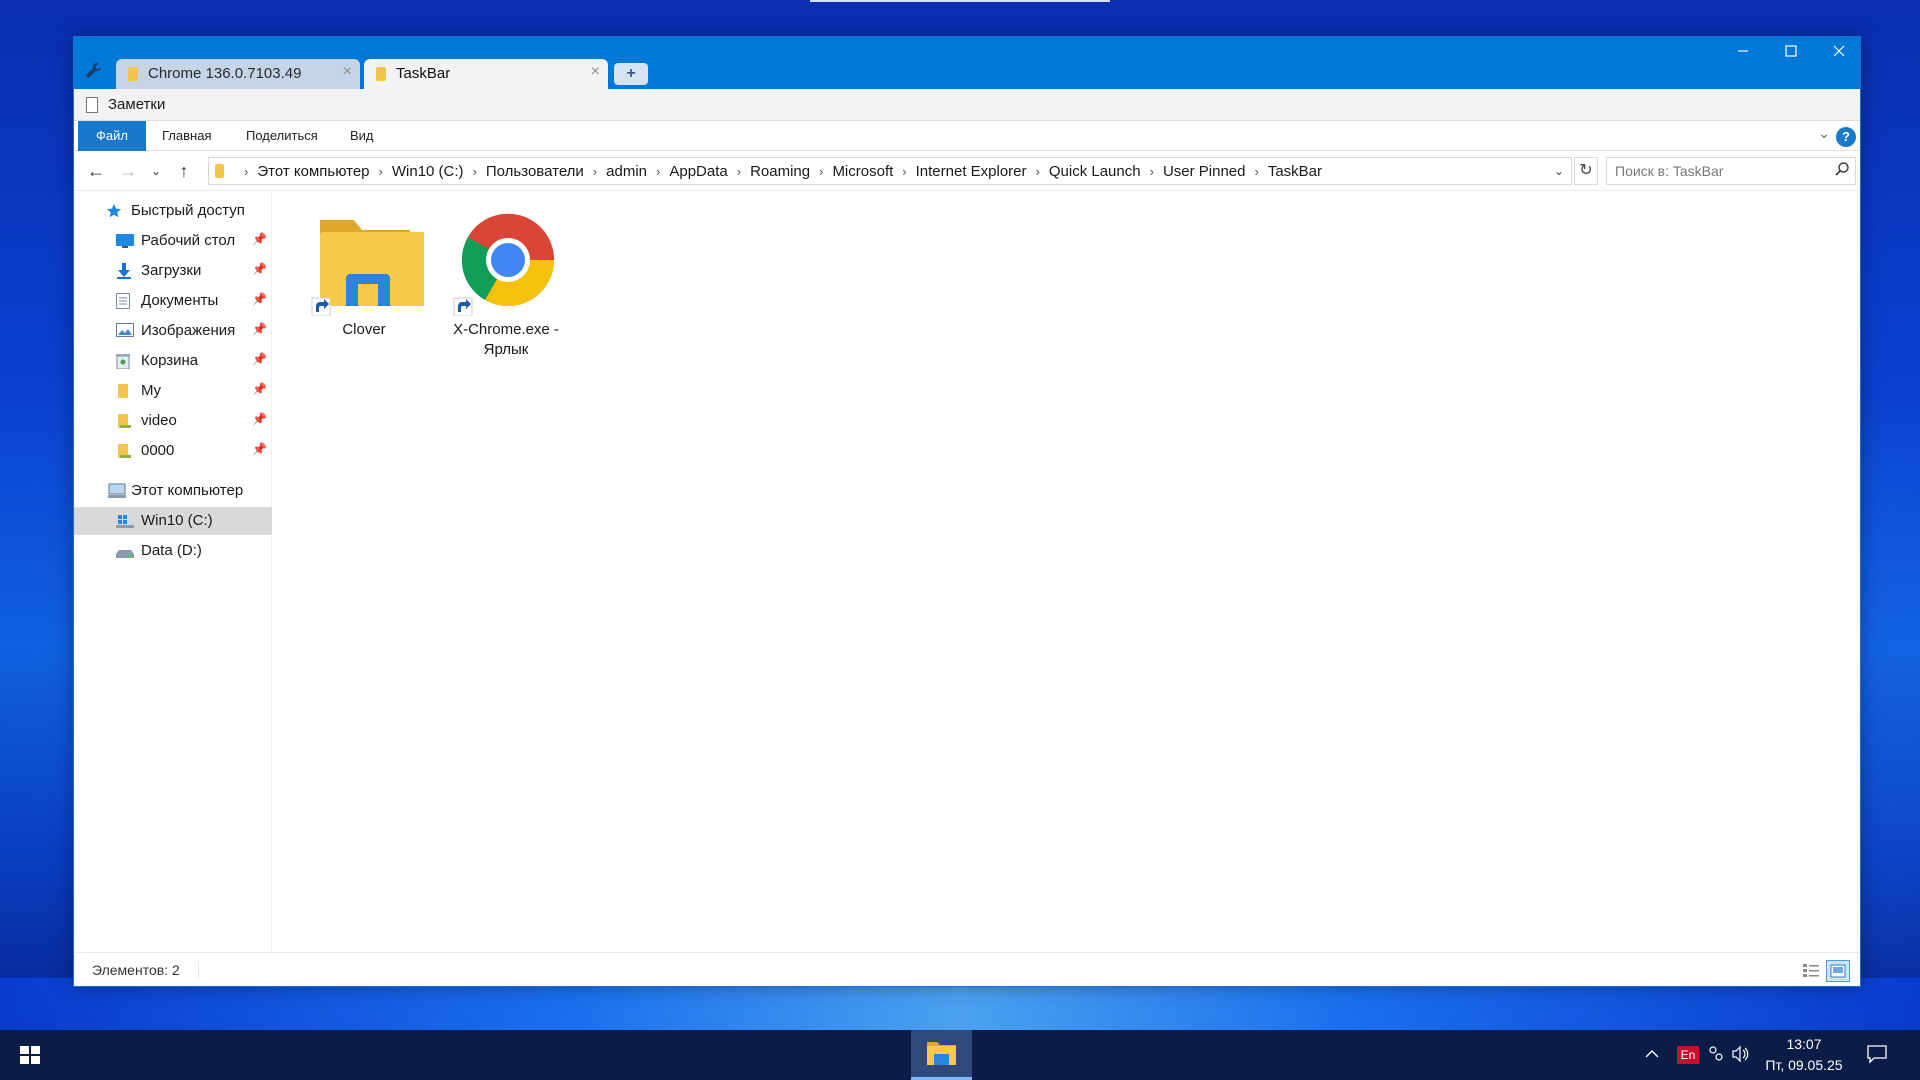 Image resolution: width=1920 pixels, height=1080 pixels. Describe the element at coordinates (1838, 971) in the screenshot. I see `large-icons-view-button` at that location.